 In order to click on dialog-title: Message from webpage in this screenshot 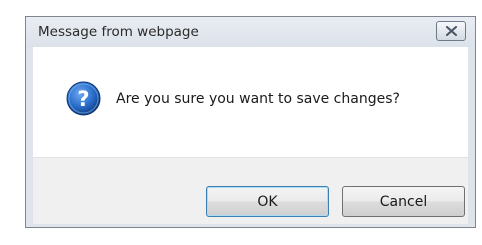, I will do `click(118, 32)`.